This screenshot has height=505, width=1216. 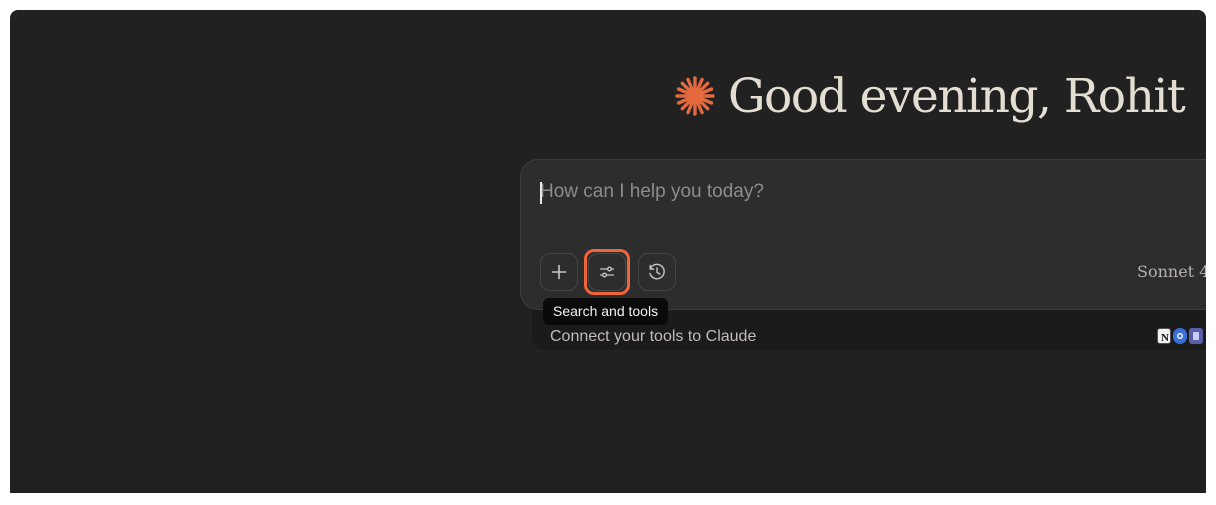 I want to click on history-clock-icon, so click(x=657, y=271).